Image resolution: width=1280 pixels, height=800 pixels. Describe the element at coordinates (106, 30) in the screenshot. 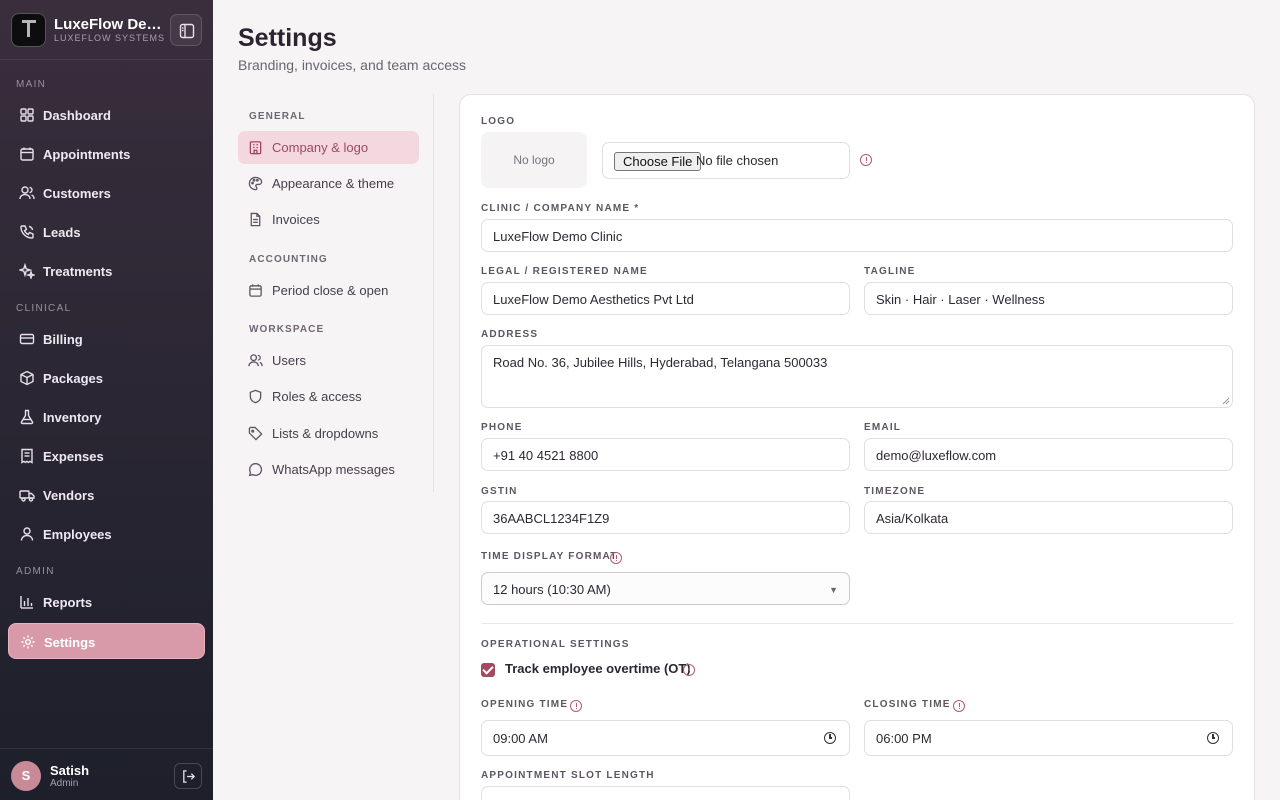

I see `brand-header: LuxeFlow De… LUXEFLOW SYSTEMS` at that location.